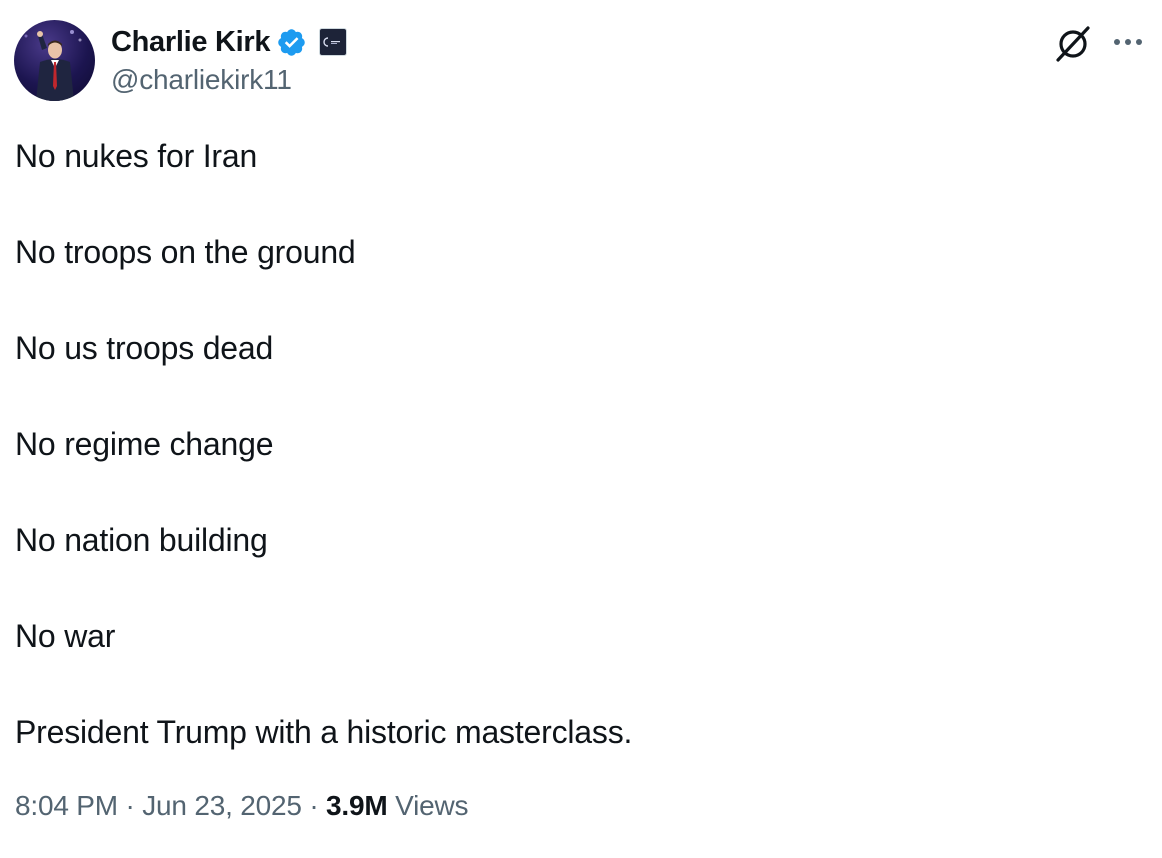  I want to click on tweet-text-line: No nukes for Iran, so click(136, 156).